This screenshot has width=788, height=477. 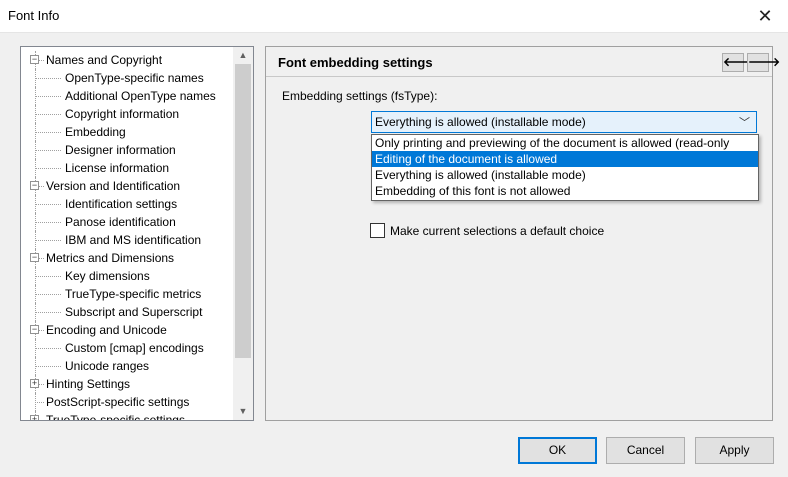 I want to click on tree-item-label: Encoding and Unicode, so click(x=106, y=330).